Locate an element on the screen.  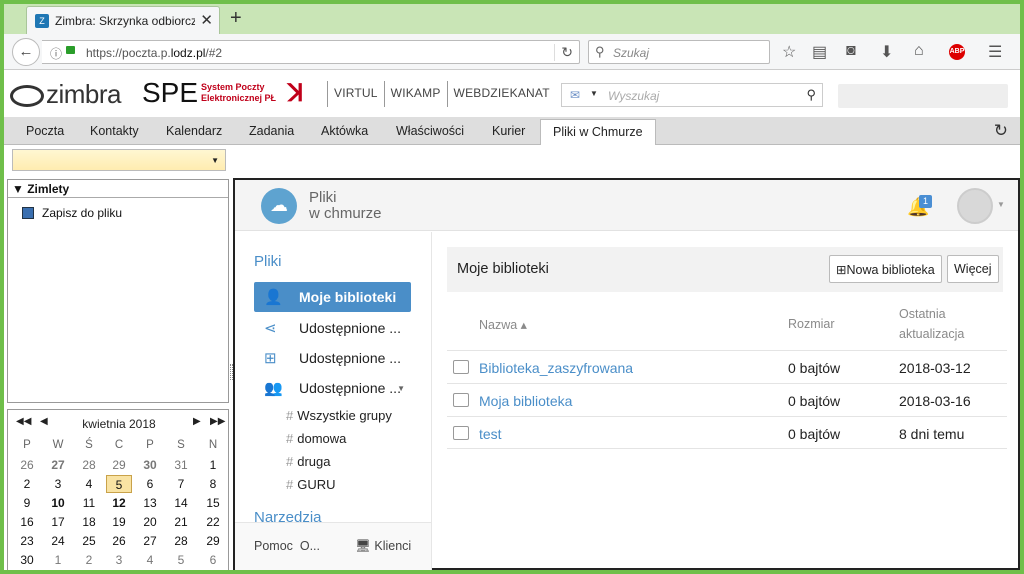
calendar-day: 11 is located at coordinates (89, 503).